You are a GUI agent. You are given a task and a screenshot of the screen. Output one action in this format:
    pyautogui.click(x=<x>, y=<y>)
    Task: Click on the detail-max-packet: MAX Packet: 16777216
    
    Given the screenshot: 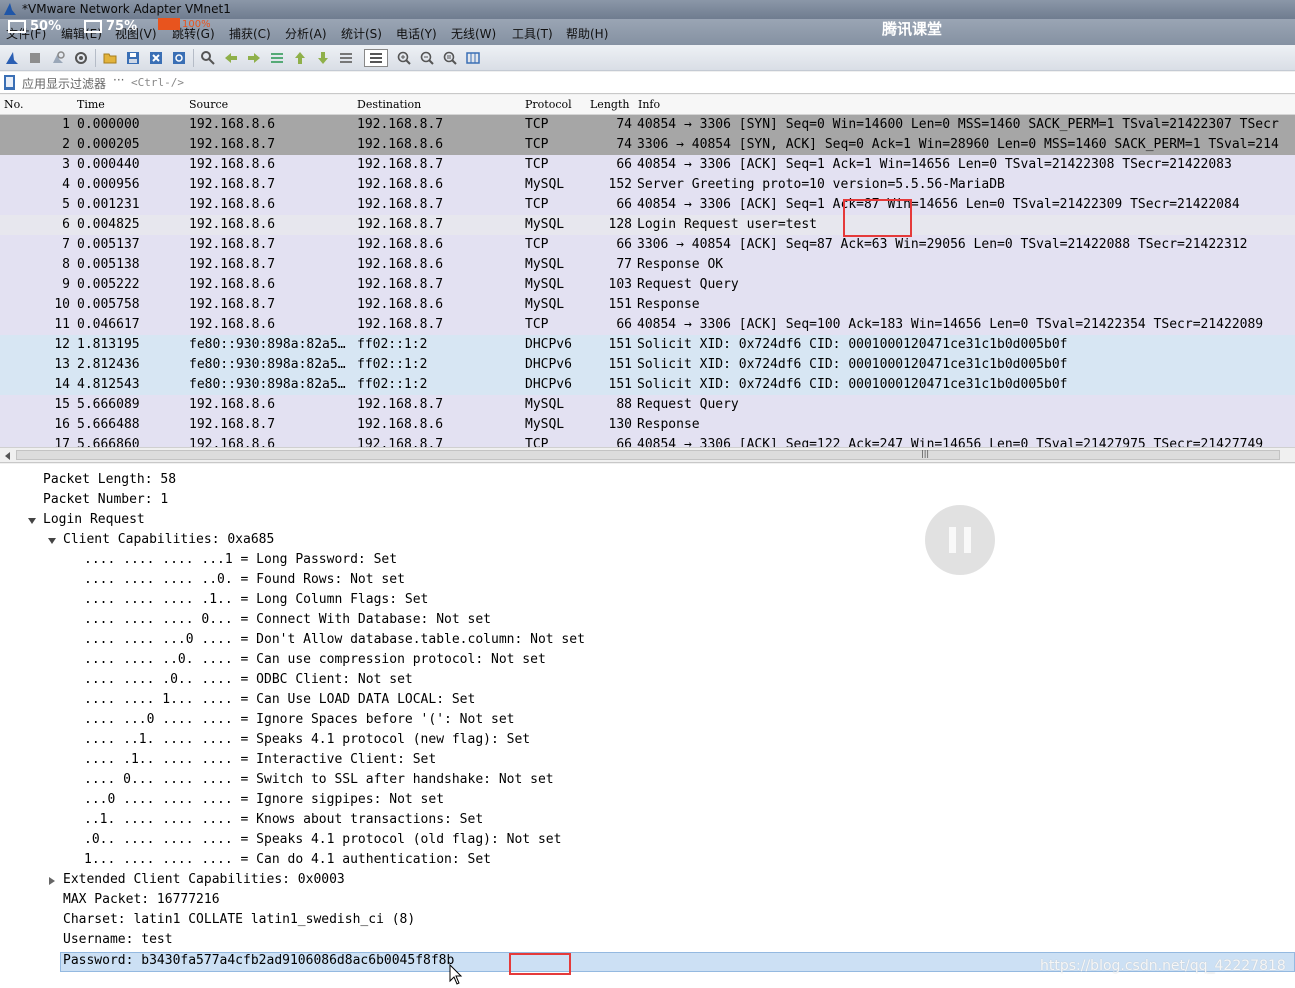 What is the action you would take?
    pyautogui.click(x=141, y=902)
    